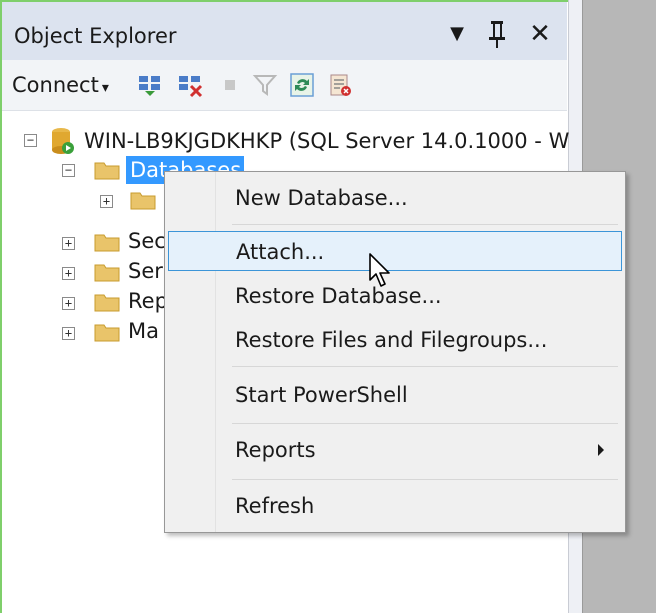  What do you see at coordinates (275, 506) in the screenshot?
I see `menu-item-label: Refresh` at bounding box center [275, 506].